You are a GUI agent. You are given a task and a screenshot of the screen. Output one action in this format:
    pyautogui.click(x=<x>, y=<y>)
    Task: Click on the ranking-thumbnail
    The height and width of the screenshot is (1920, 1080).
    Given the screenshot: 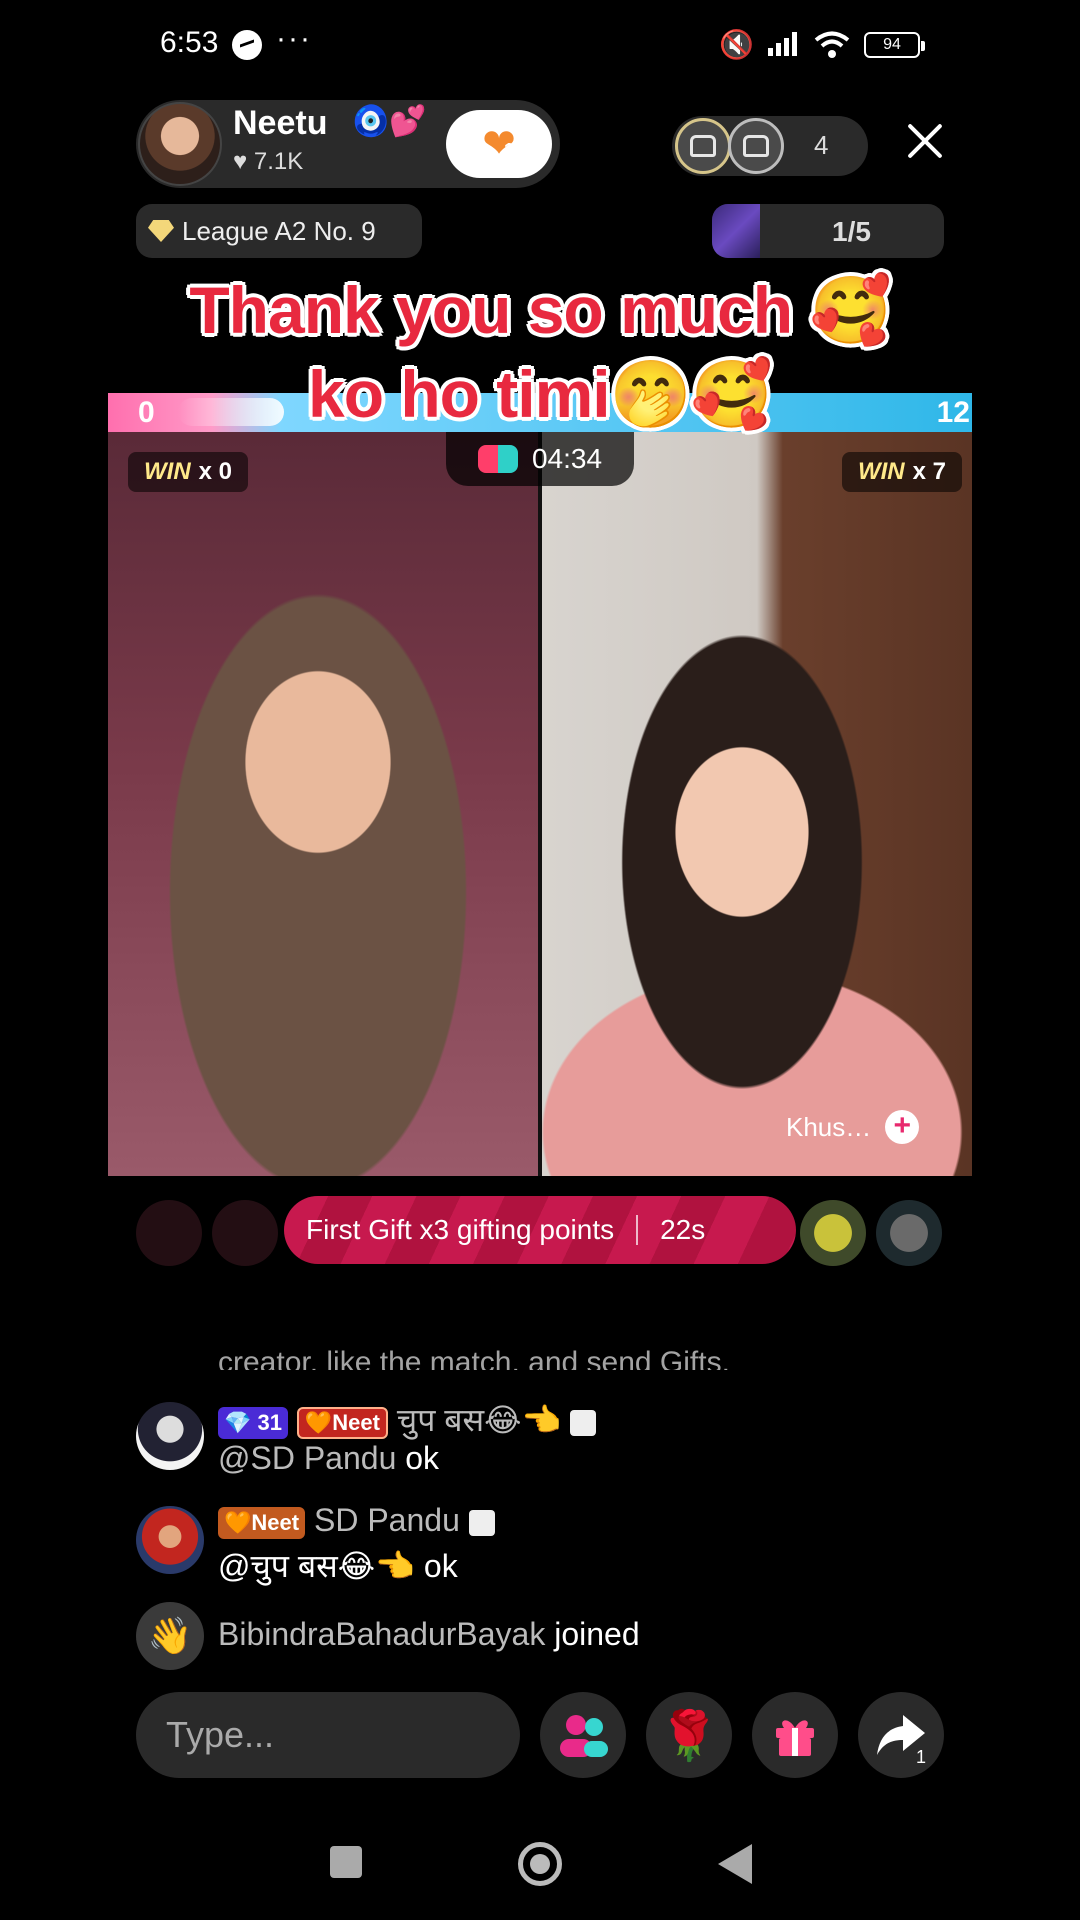 What is the action you would take?
    pyautogui.click(x=736, y=231)
    